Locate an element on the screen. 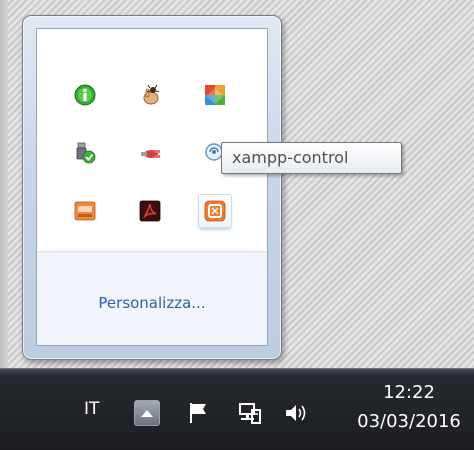  network-tool-icon is located at coordinates (150, 153).